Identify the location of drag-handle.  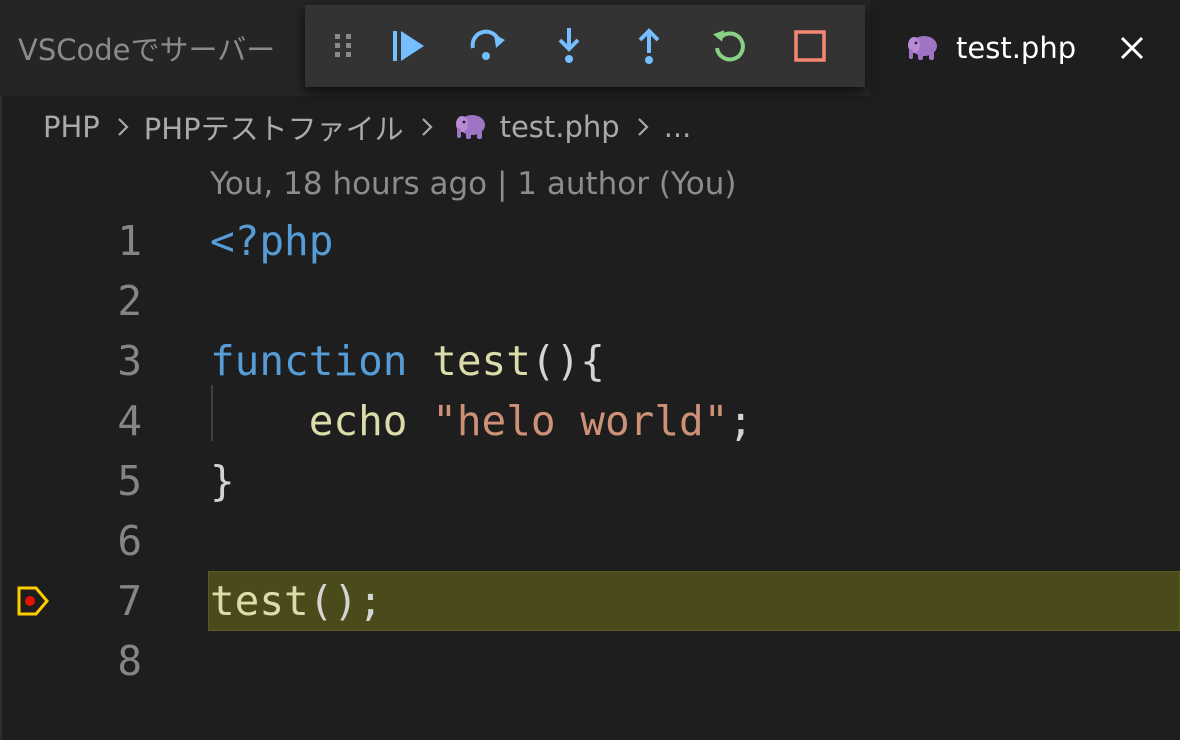
(343, 46).